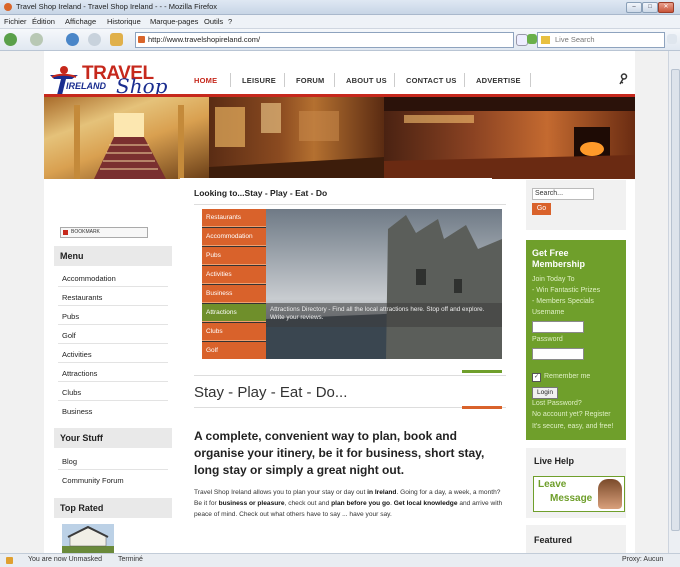 The height and width of the screenshot is (567, 680). Describe the element at coordinates (204, 39) in the screenshot. I see `address-url: http://www.travelshopireland.com/` at that location.